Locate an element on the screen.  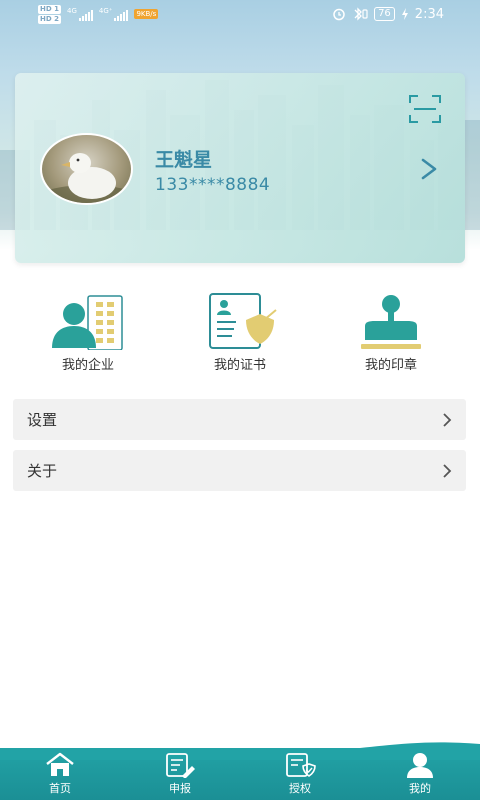
action-my-certificate: 我的证书 is located at coordinates (240, 334).